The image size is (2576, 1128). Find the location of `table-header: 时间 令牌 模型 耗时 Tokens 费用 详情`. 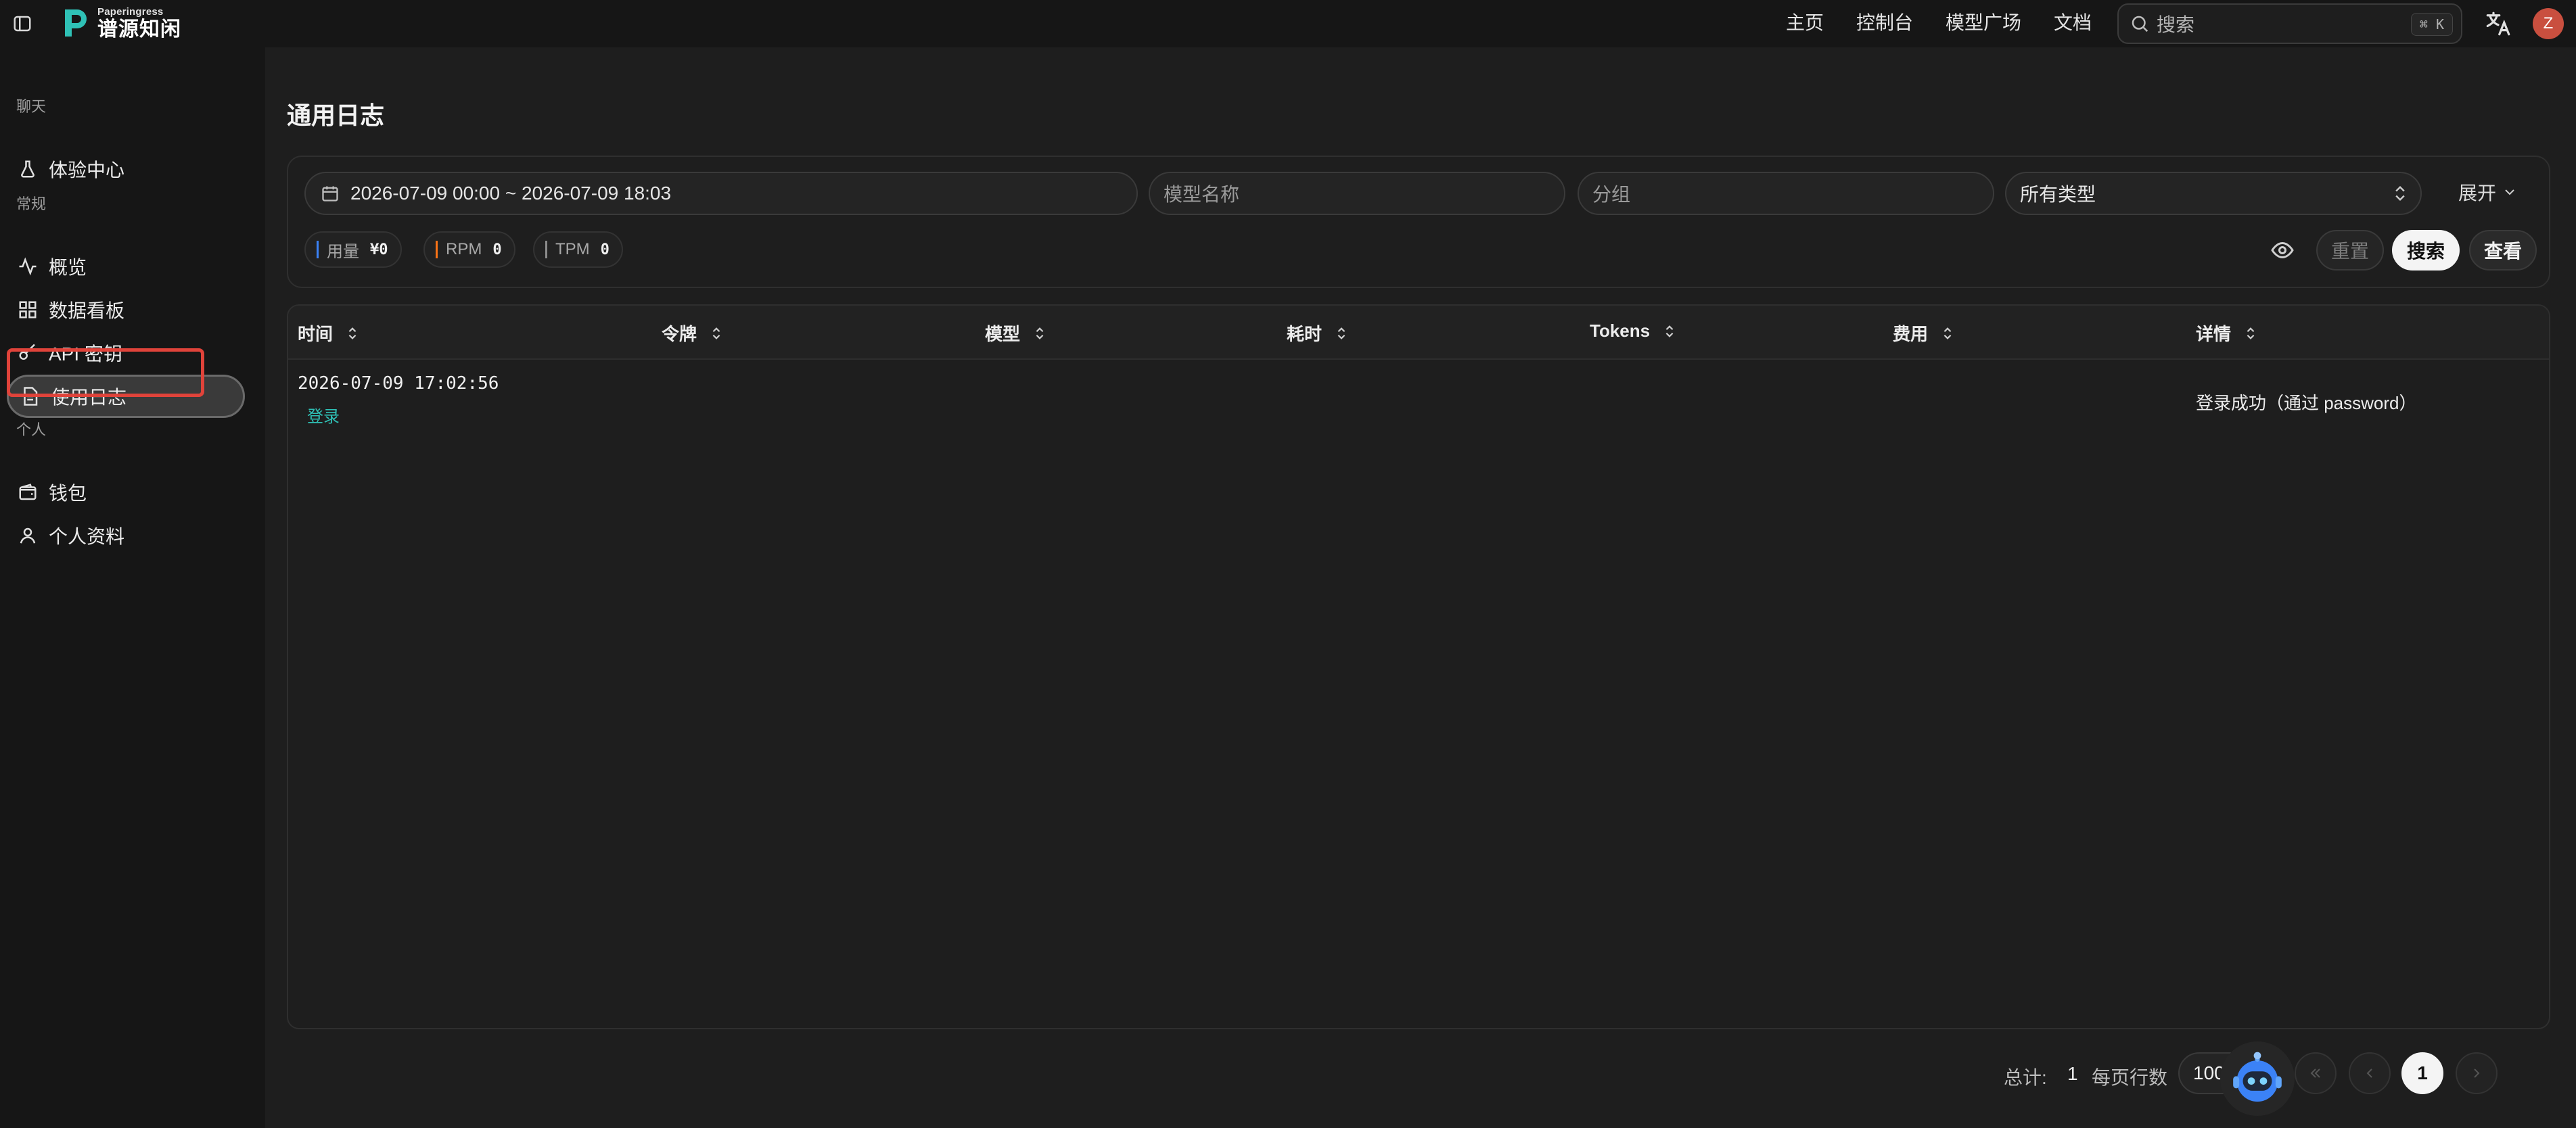

table-header: 时间 令牌 模型 耗时 Tokens 费用 详情 is located at coordinates (1418, 333).